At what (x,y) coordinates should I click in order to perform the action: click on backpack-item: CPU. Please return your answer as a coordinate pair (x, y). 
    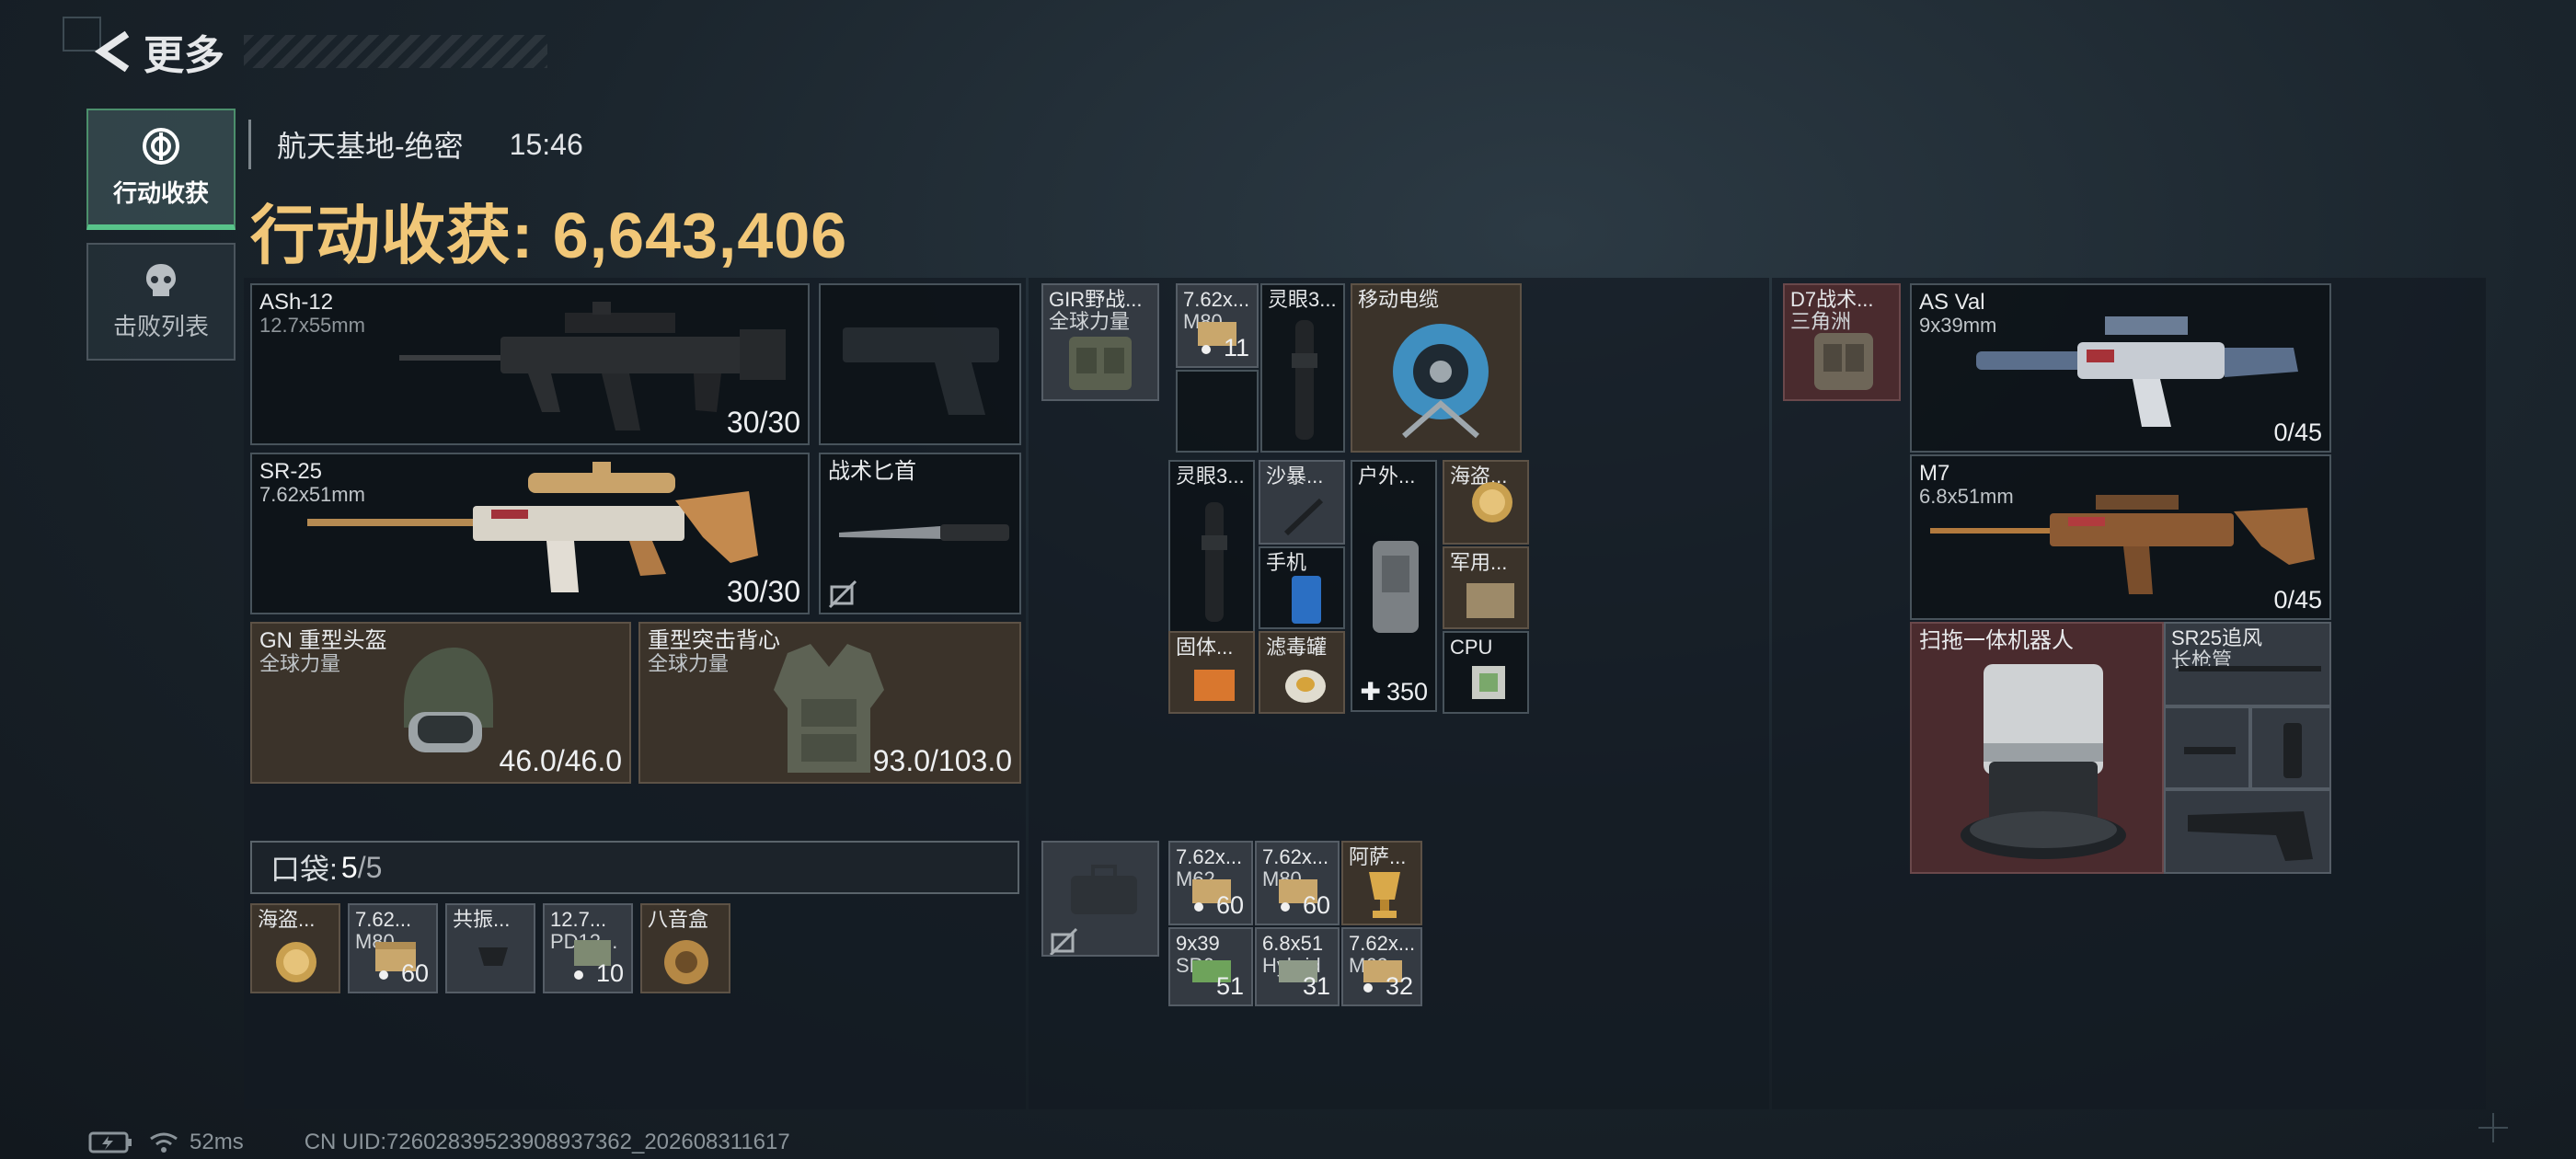
    Looking at the image, I should click on (1486, 672).